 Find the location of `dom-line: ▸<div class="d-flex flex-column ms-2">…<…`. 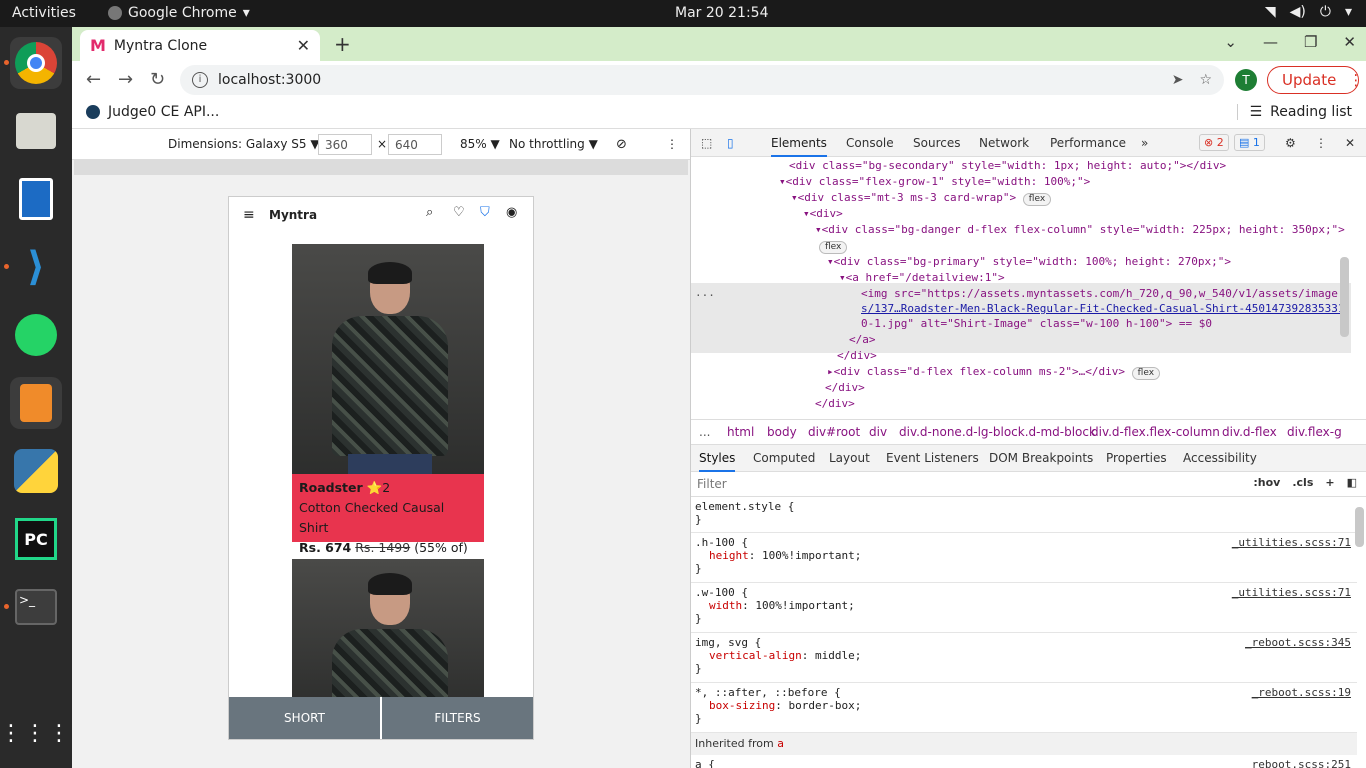

dom-line: ▸<div class="d-flex flex-column ms-2">…<… is located at coordinates (994, 372).